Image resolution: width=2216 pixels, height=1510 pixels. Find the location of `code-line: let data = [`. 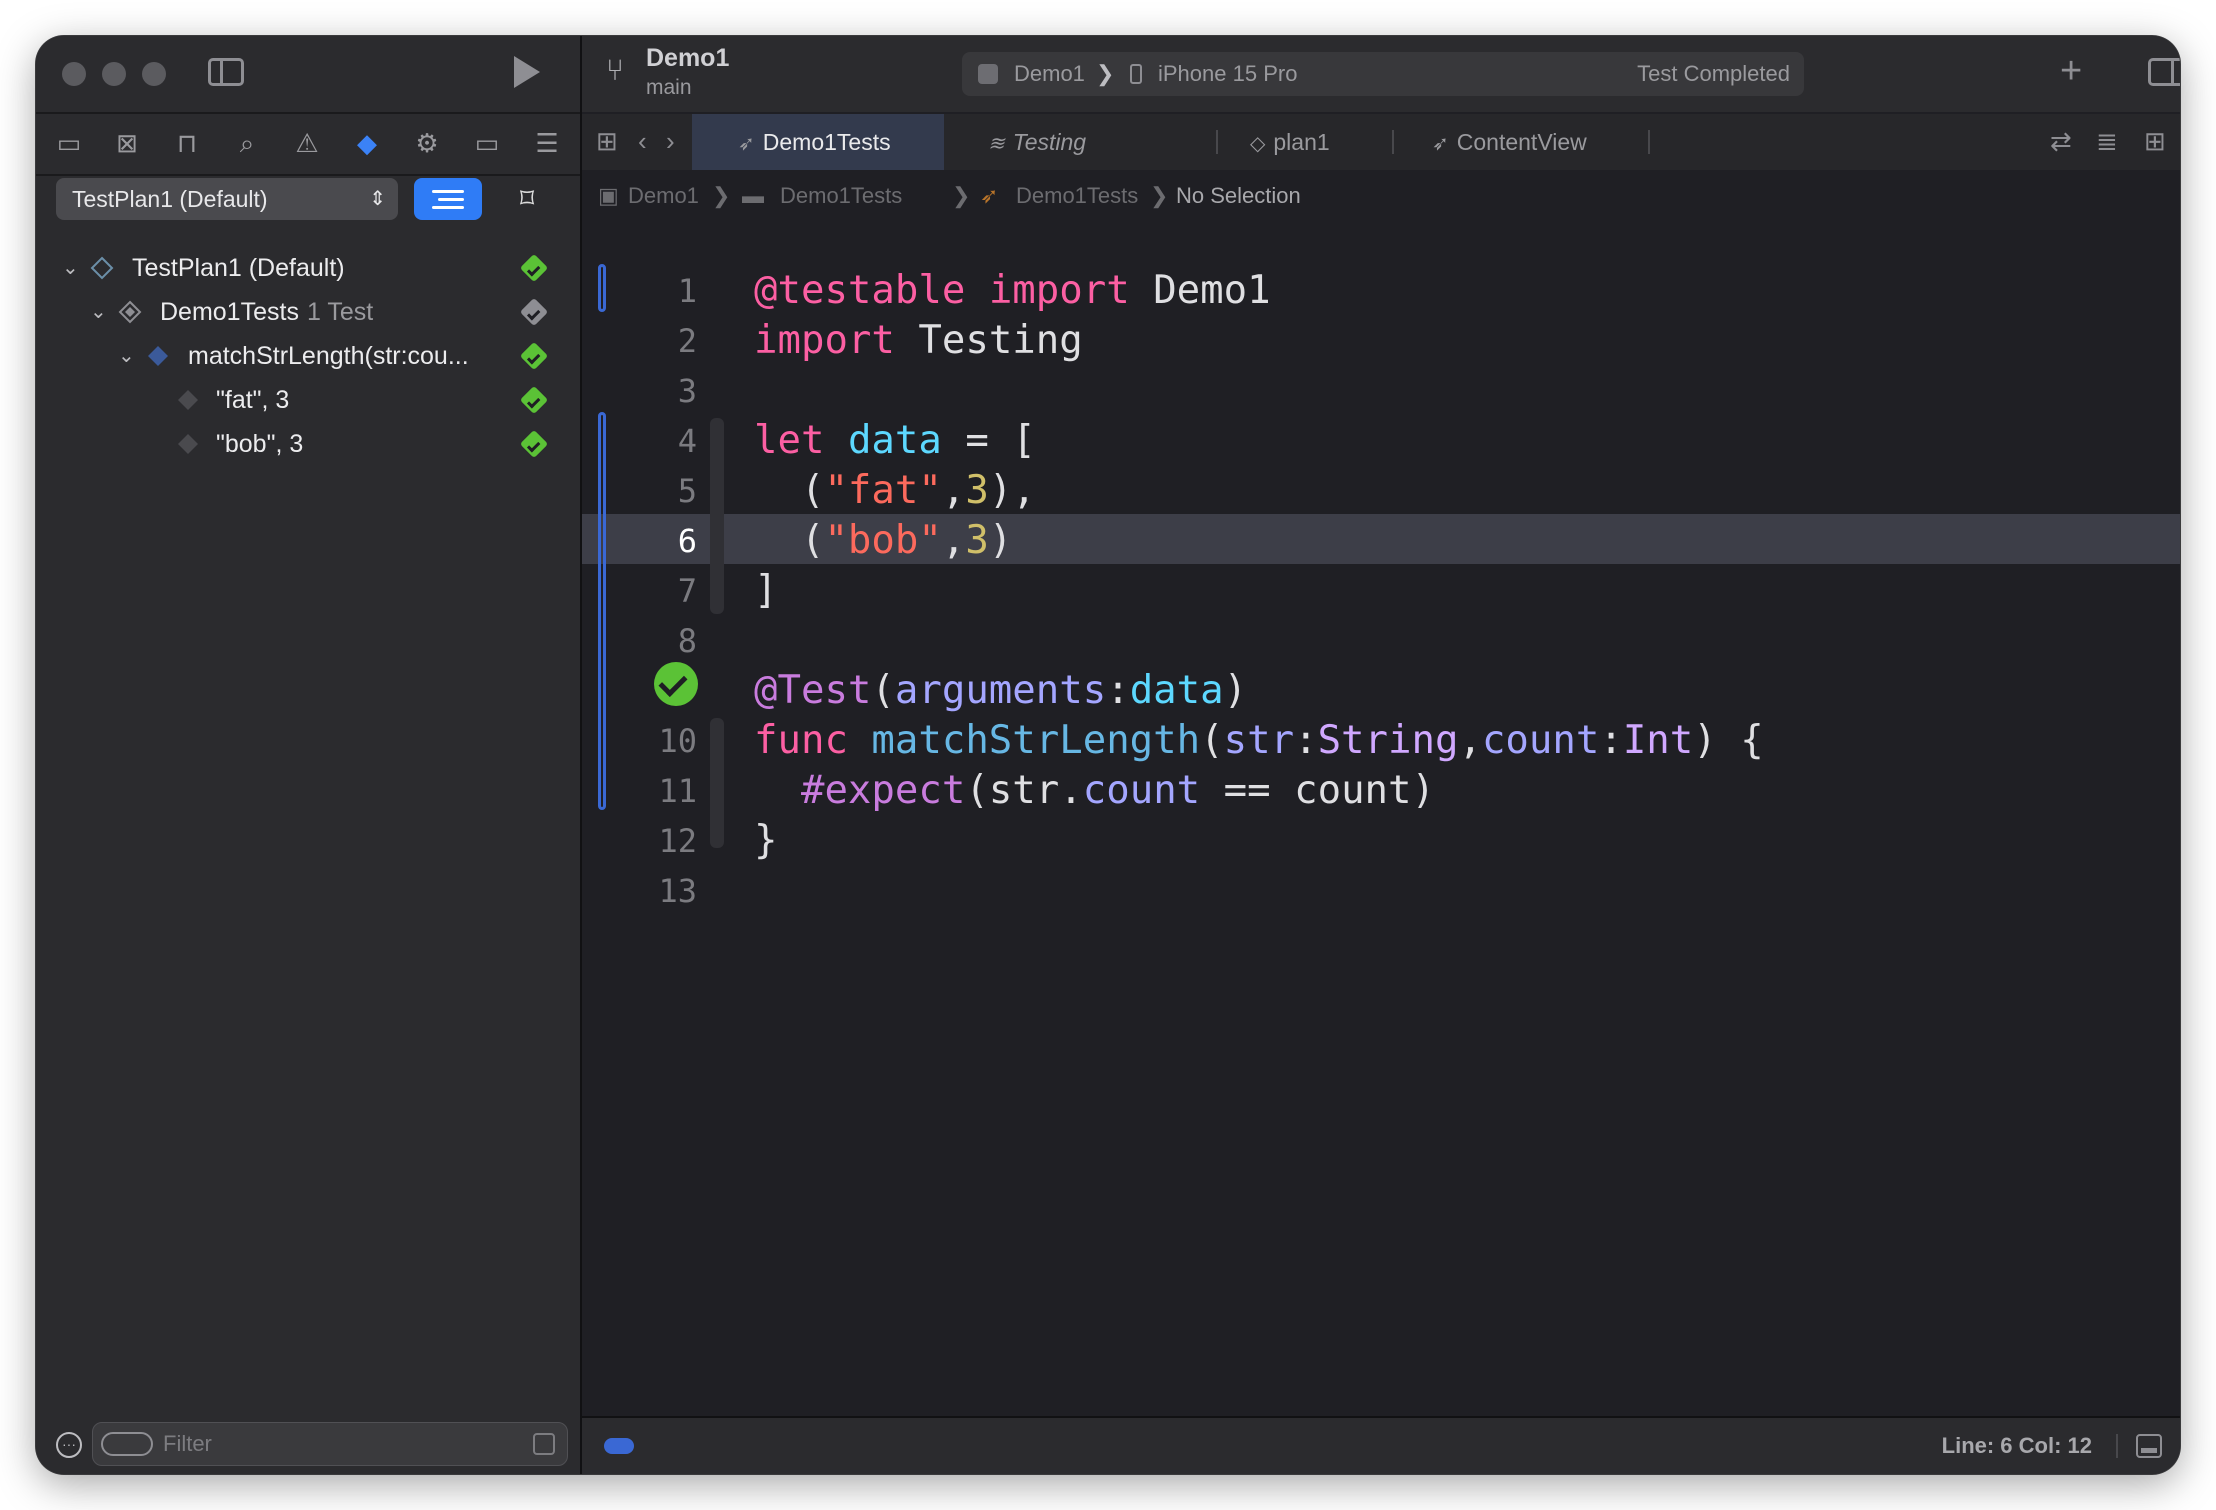

code-line: let data = [ is located at coordinates (895, 441).